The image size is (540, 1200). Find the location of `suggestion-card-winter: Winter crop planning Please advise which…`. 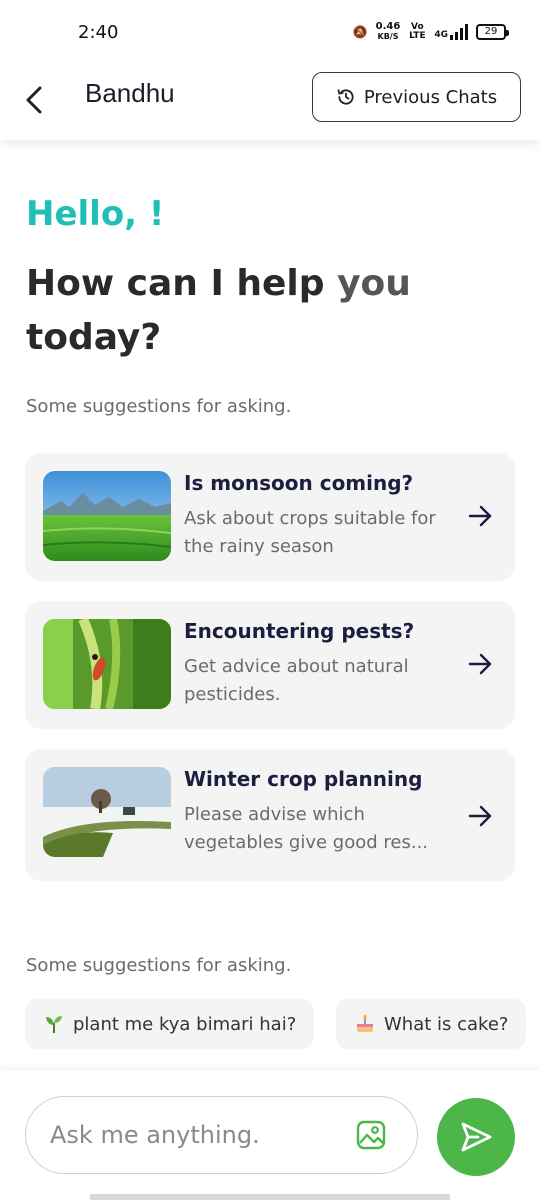

suggestion-card-winter: Winter crop planning Please advise which… is located at coordinates (270, 815).